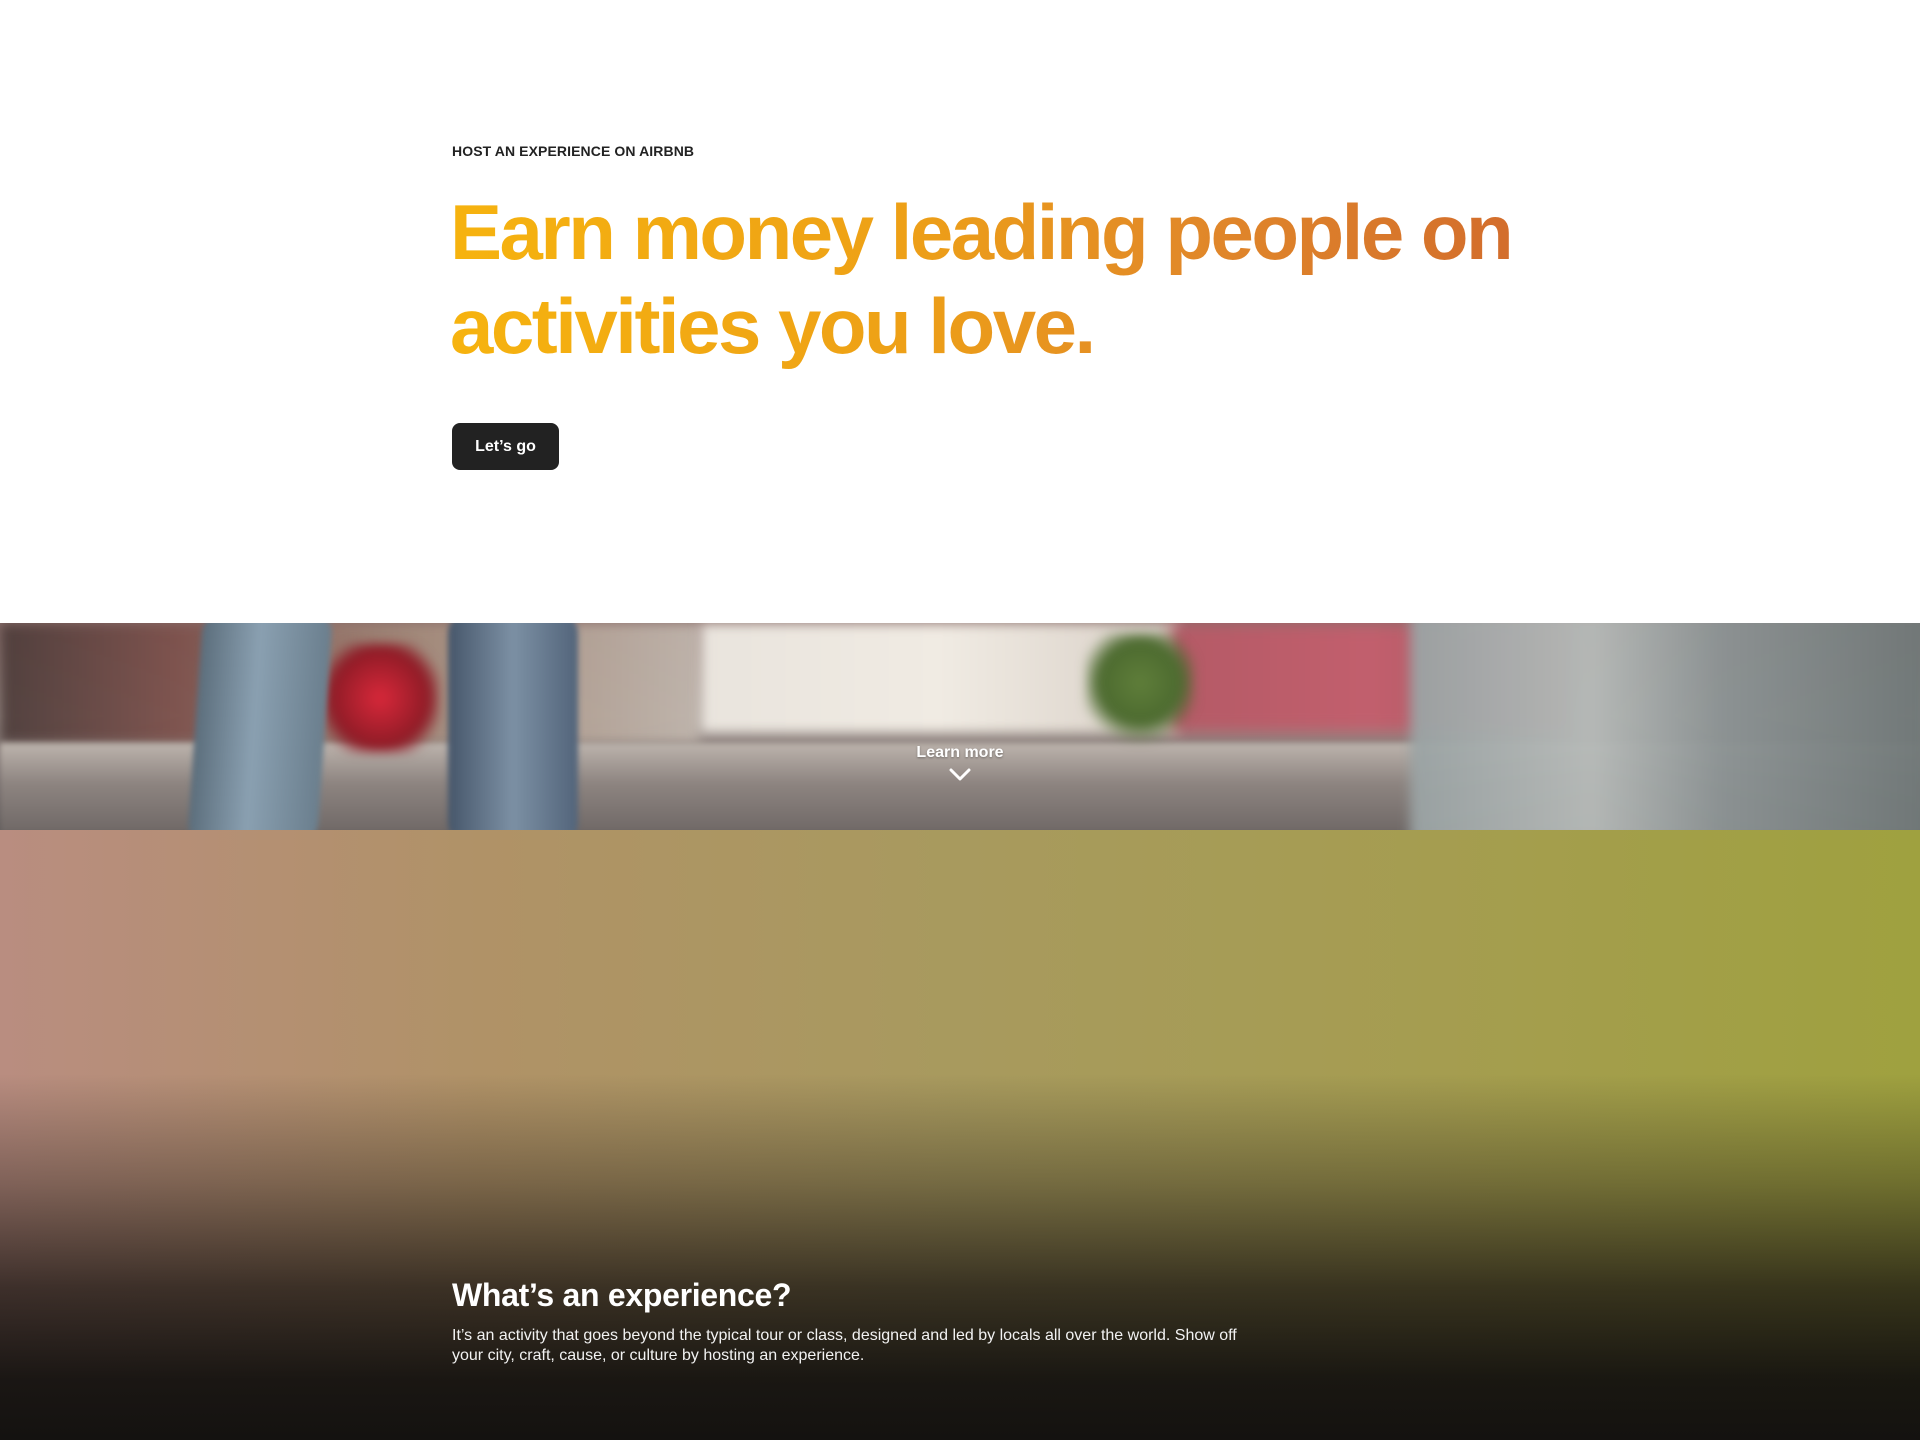 Image resolution: width=1920 pixels, height=1440 pixels. Describe the element at coordinates (513, 726) in the screenshot. I see `video-leg-center` at that location.